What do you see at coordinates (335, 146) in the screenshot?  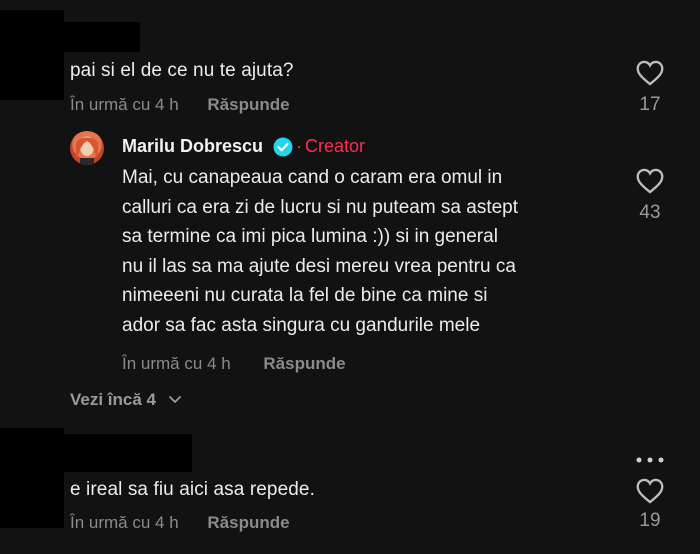 I see `creator-badge: Creator` at bounding box center [335, 146].